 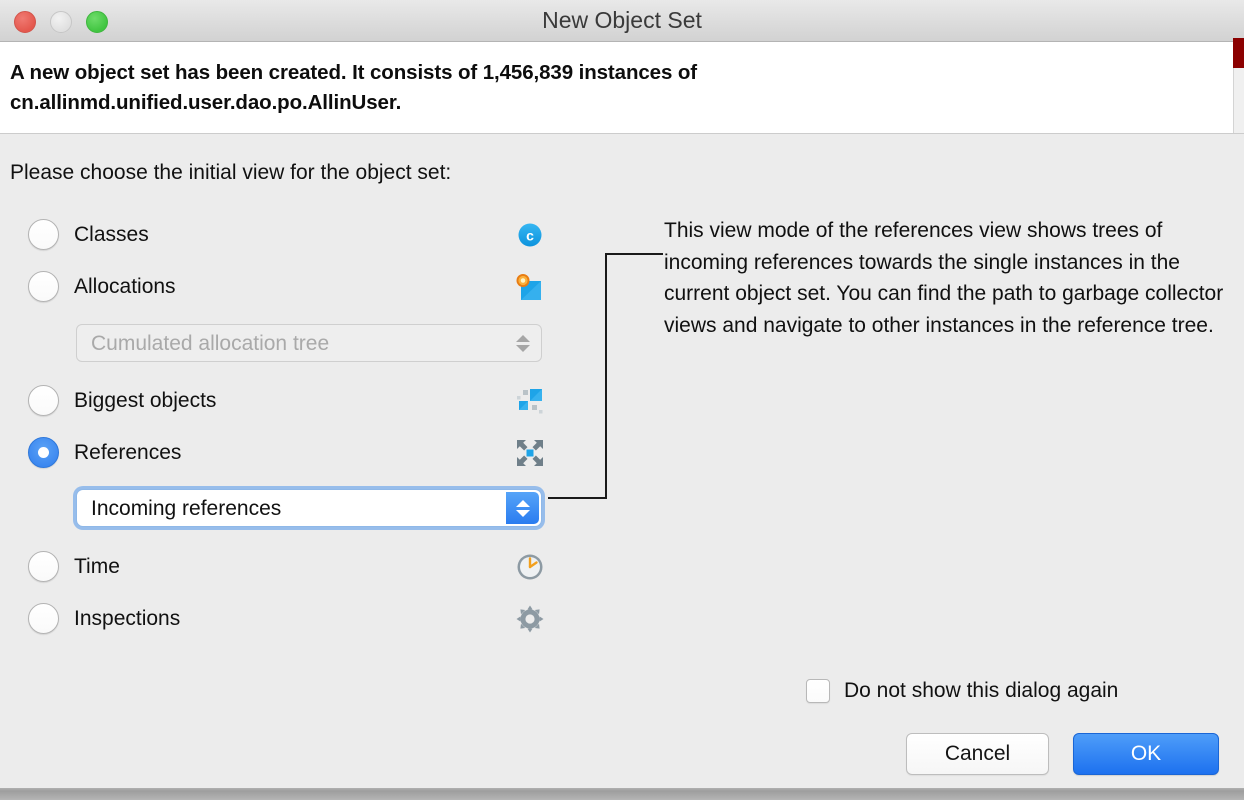 I want to click on references-view-select: Incoming references, so click(x=309, y=508).